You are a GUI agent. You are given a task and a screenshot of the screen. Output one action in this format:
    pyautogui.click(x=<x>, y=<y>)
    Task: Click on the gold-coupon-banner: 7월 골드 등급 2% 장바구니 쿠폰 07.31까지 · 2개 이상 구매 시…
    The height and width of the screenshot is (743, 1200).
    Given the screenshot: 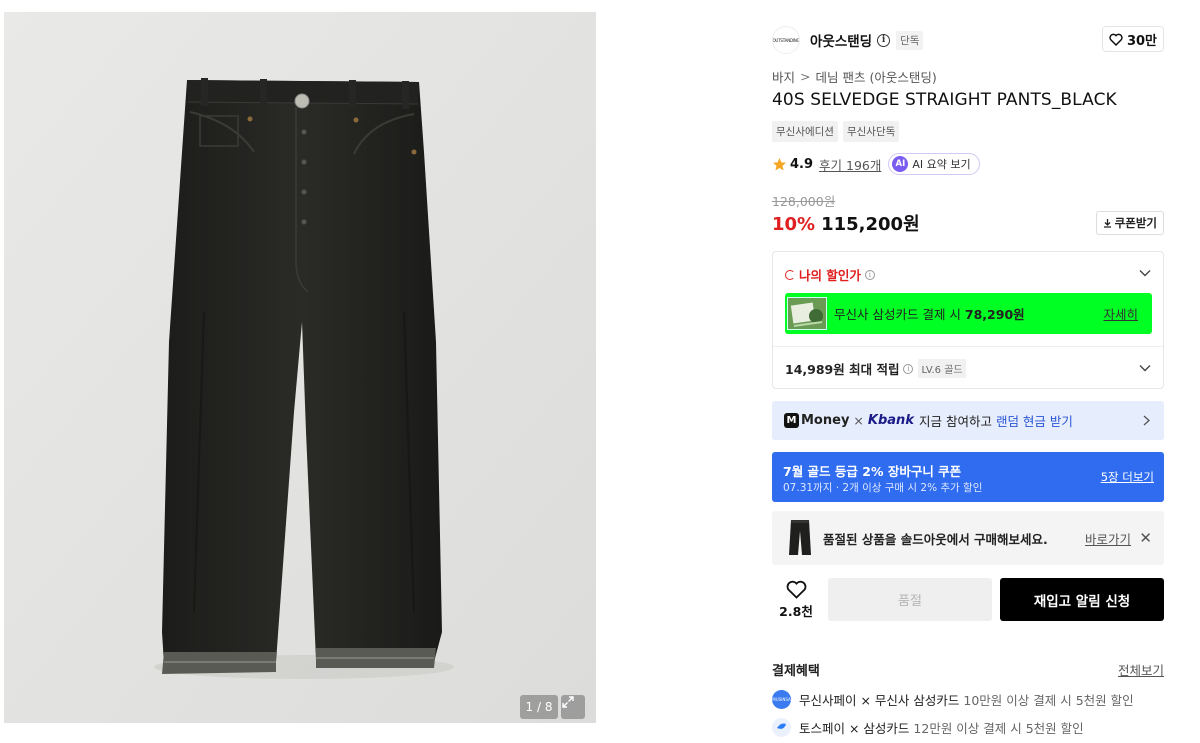 What is the action you would take?
    pyautogui.click(x=968, y=477)
    